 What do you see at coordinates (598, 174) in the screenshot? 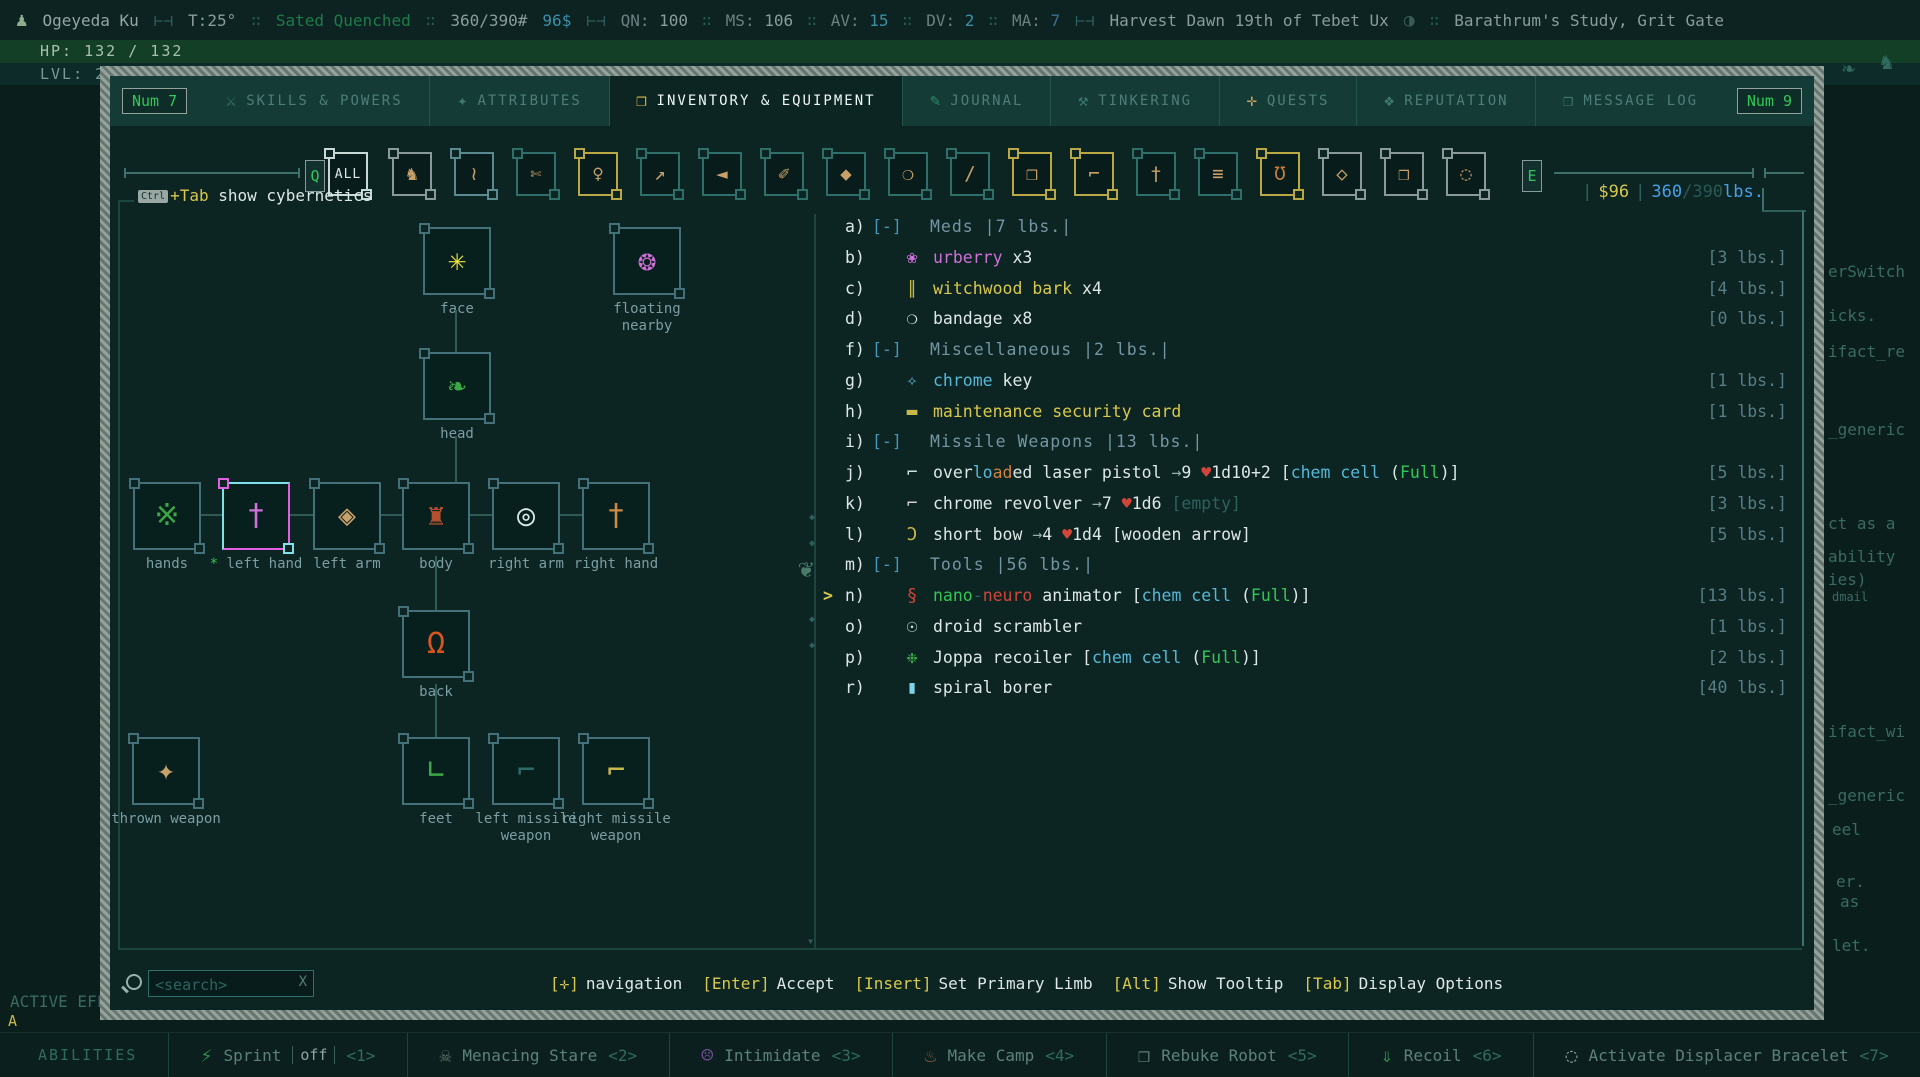
I see `filter-category-armor: ♀` at bounding box center [598, 174].